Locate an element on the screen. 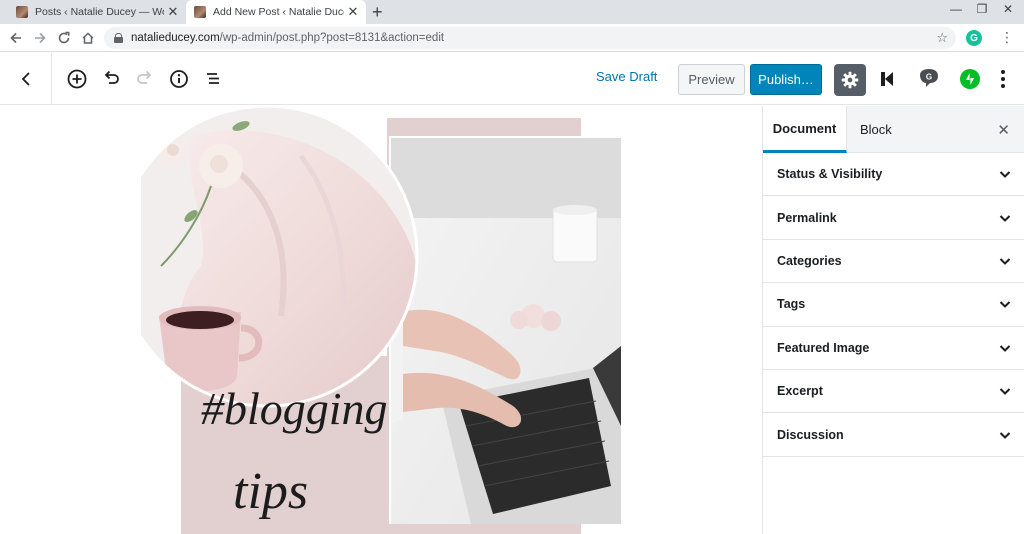 The image size is (1024, 534). new-tab-button: + is located at coordinates (377, 12).